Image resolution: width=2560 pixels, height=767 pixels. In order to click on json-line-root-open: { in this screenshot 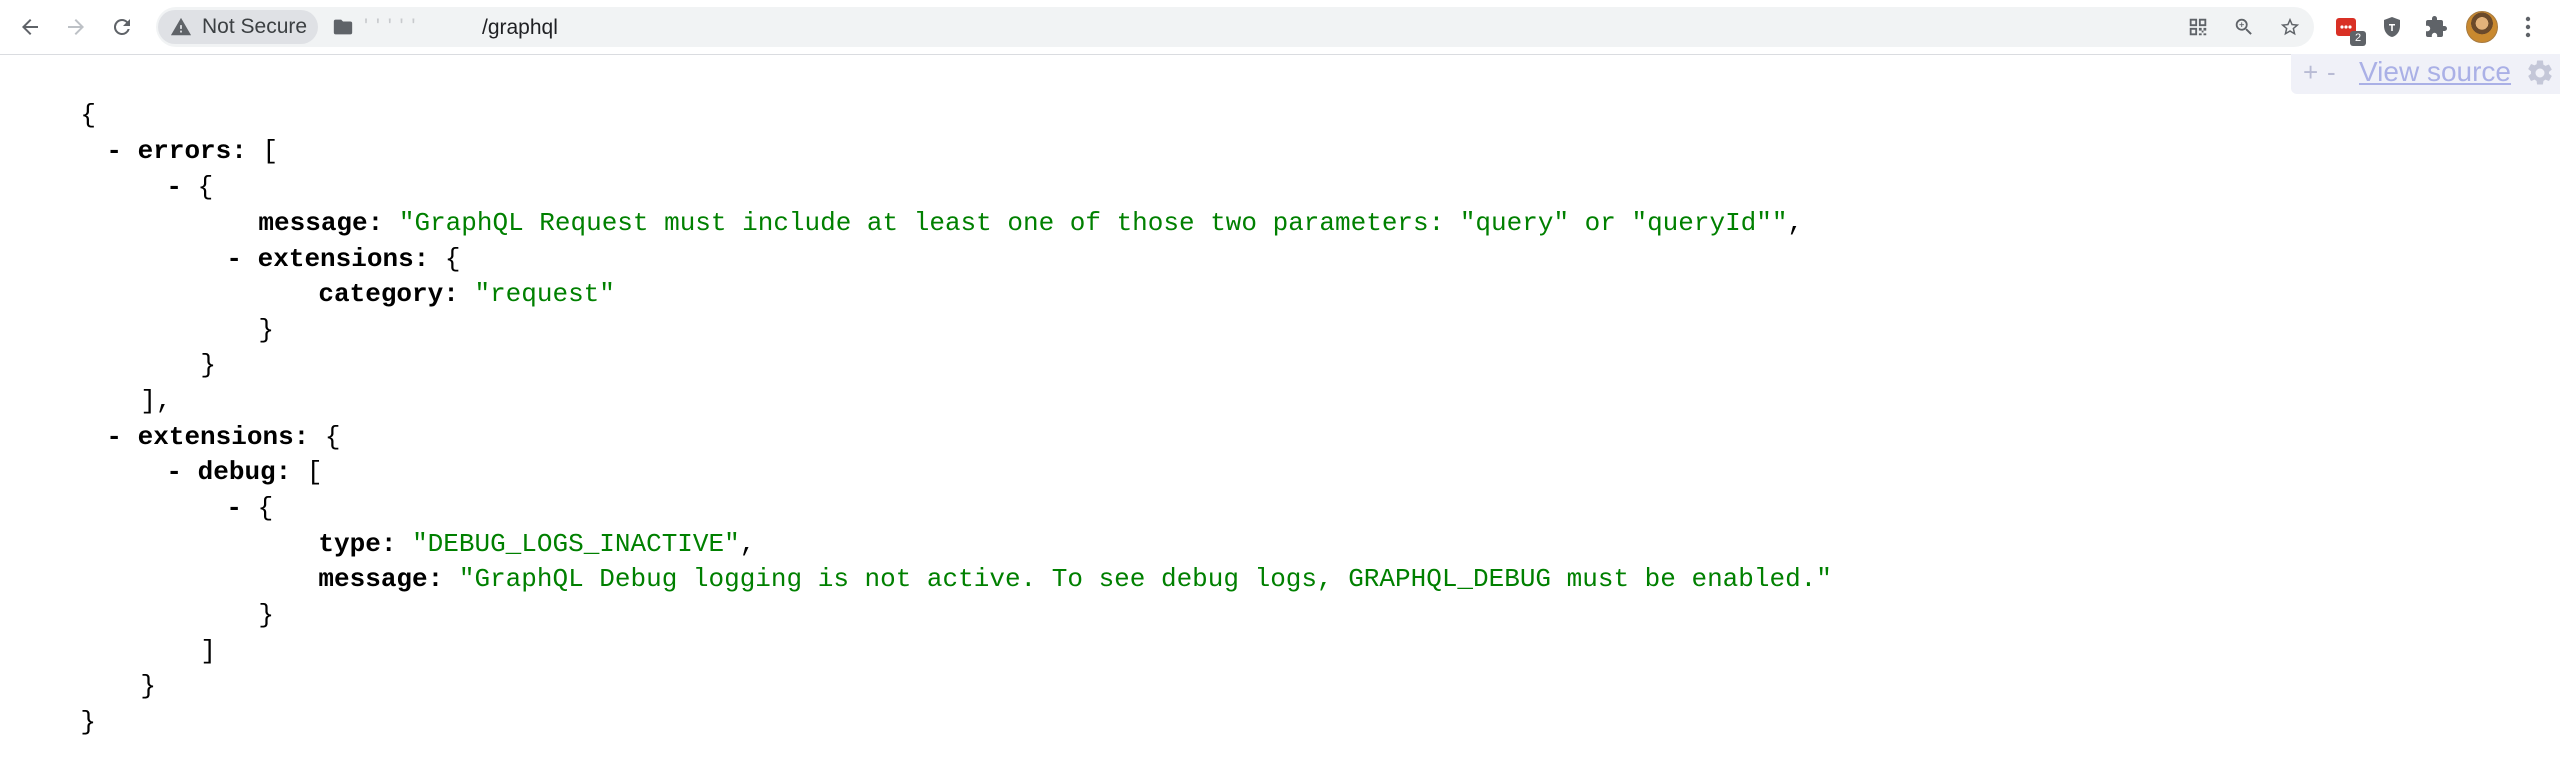, I will do `click(88, 115)`.